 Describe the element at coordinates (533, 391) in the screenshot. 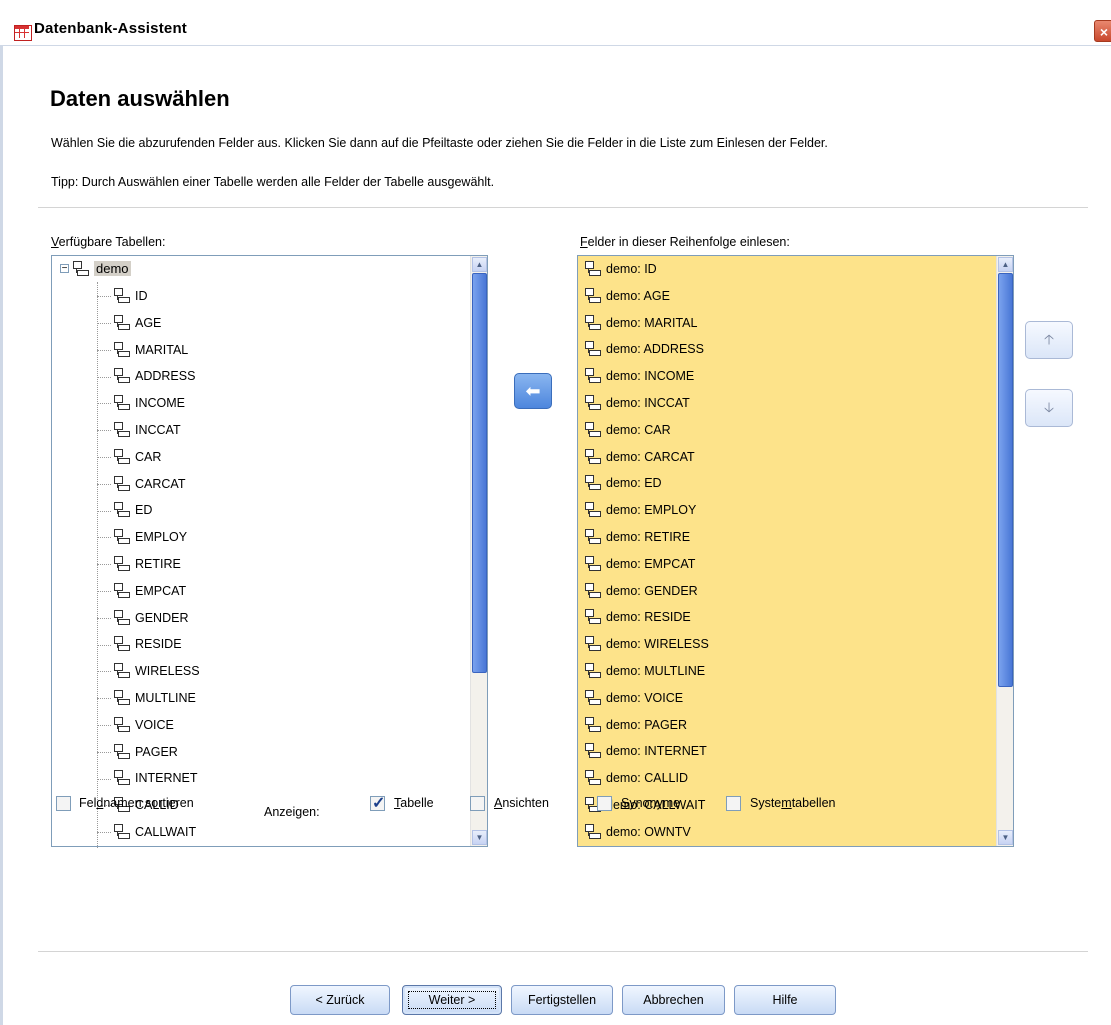

I see `move-field-arrow-button: ⬅` at that location.